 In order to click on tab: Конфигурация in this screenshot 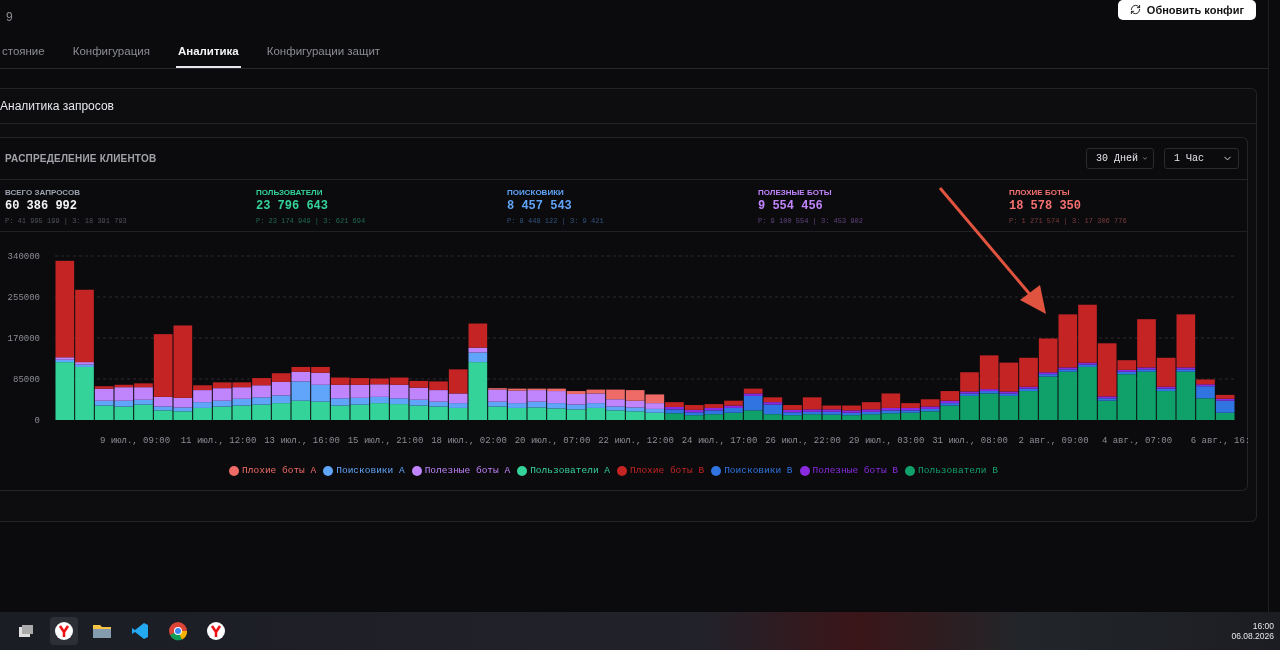, I will do `click(111, 52)`.